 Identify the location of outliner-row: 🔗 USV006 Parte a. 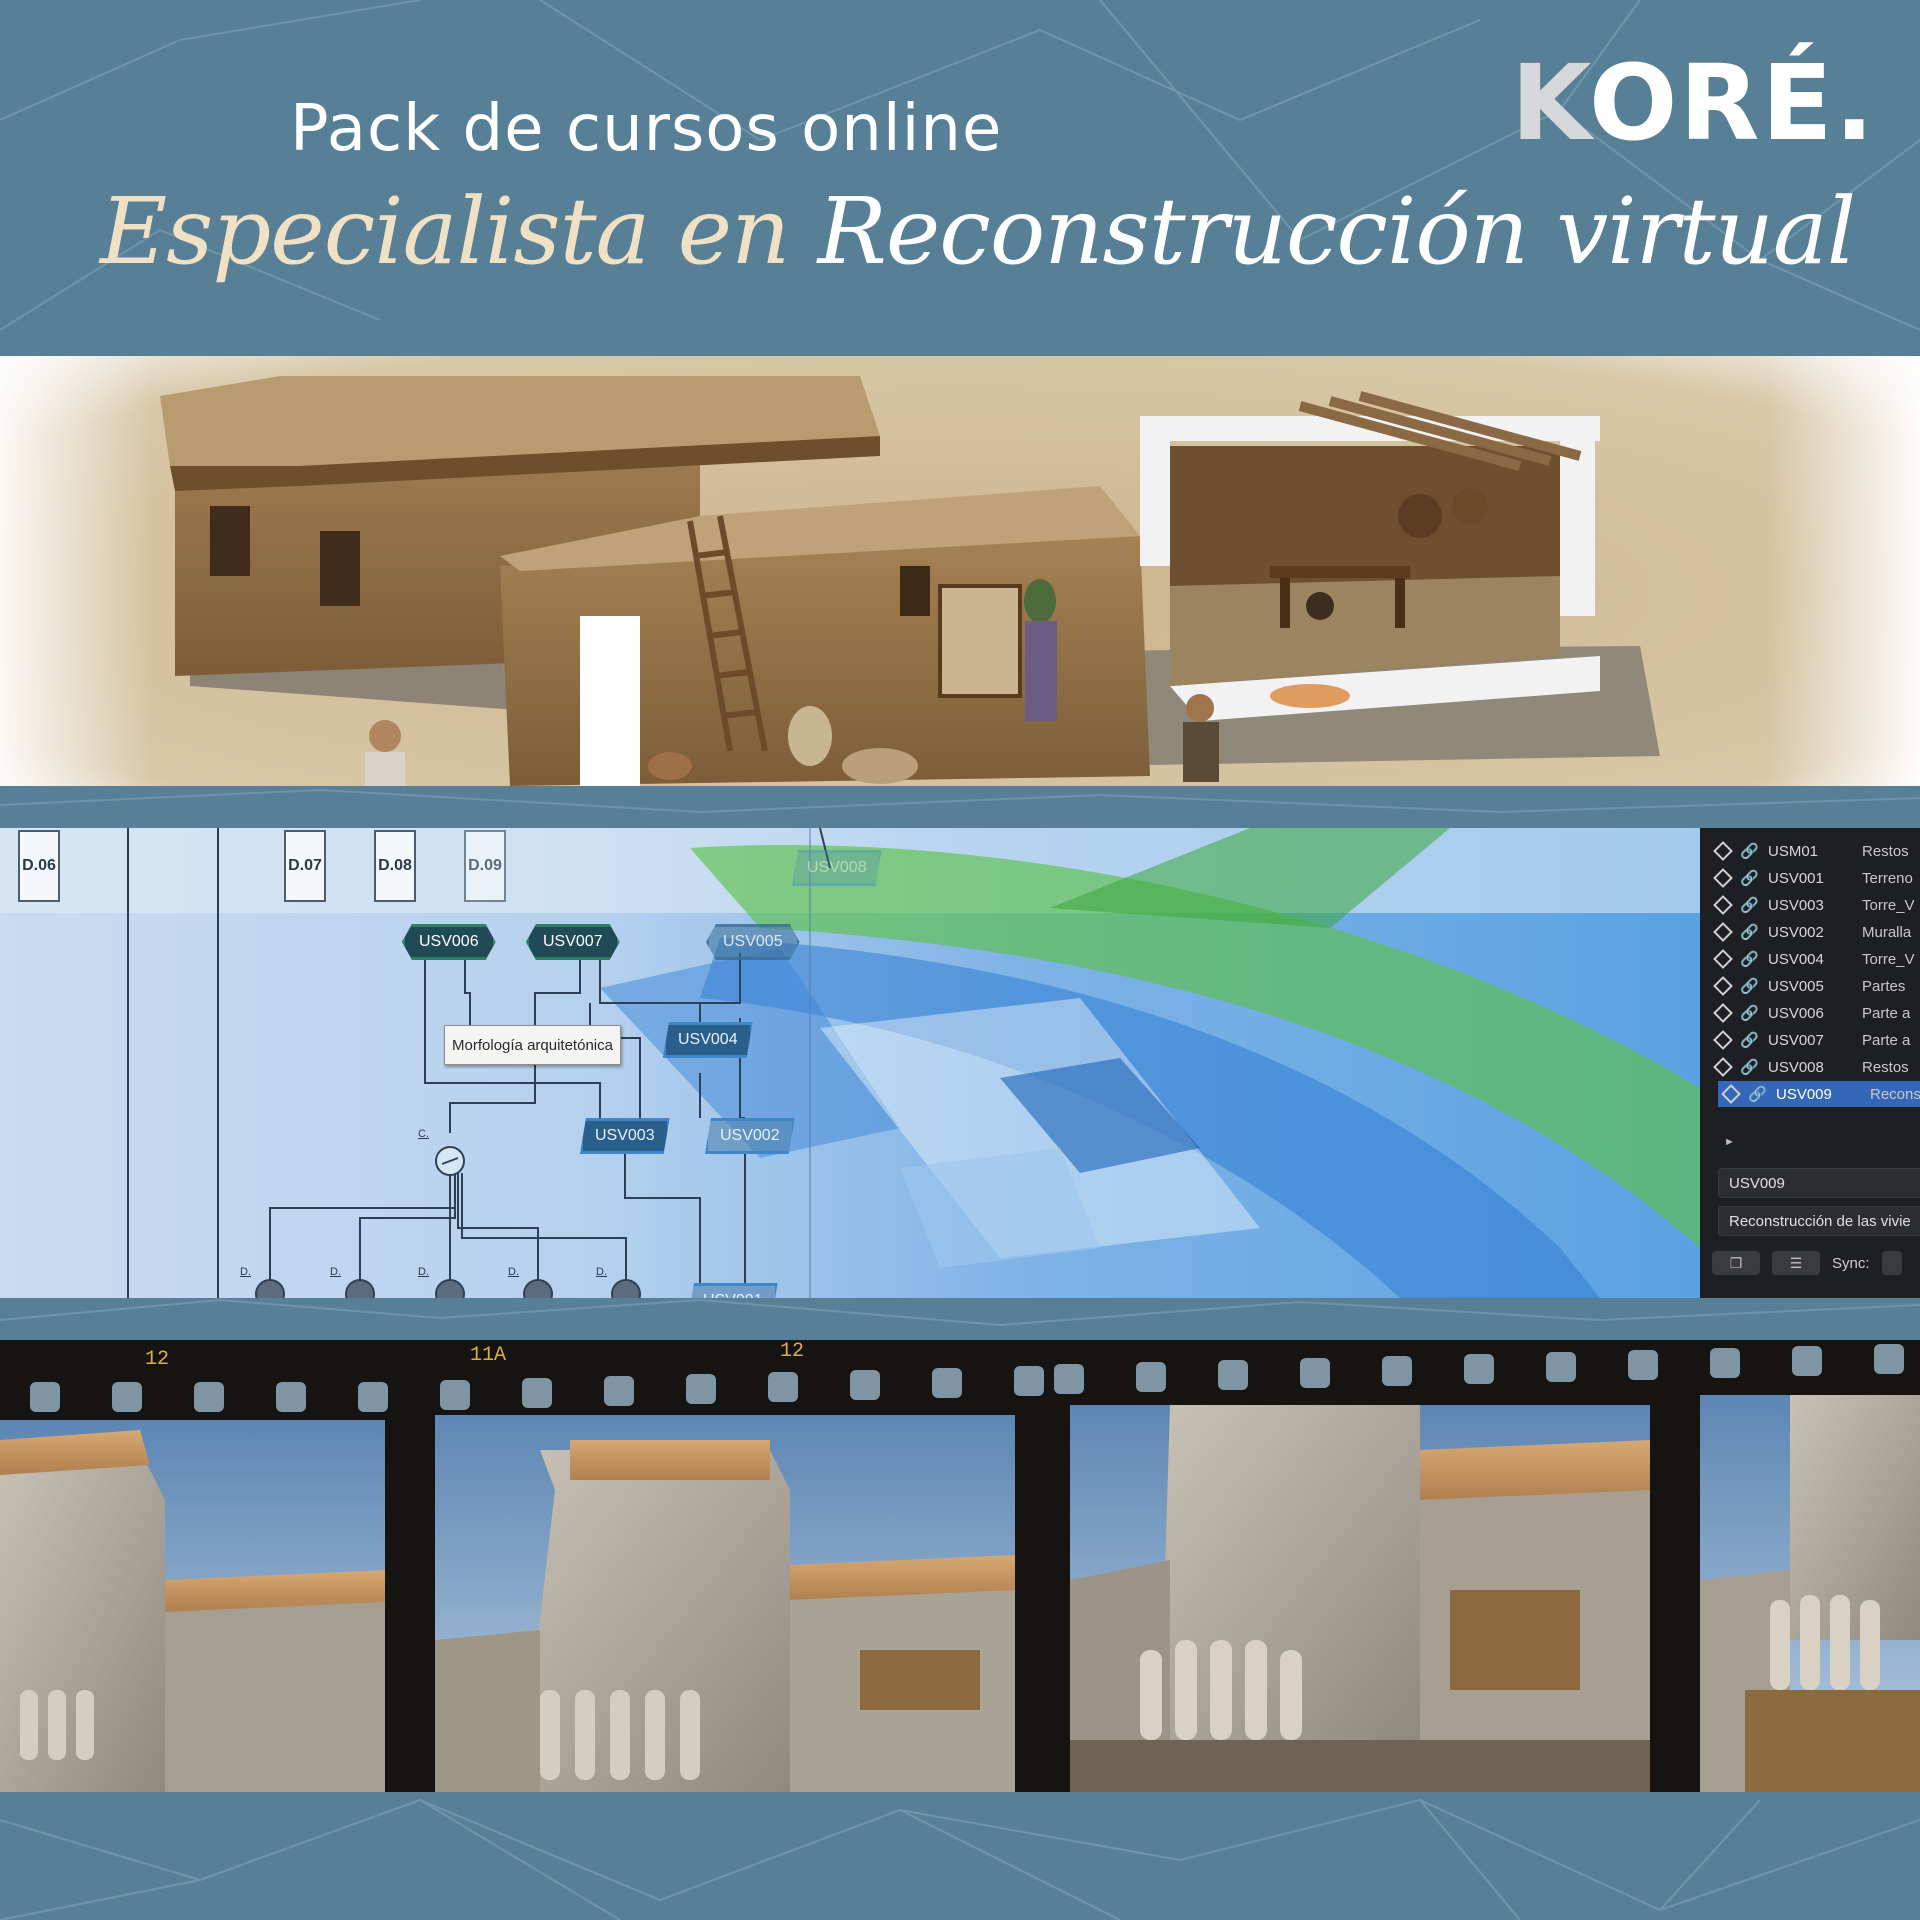
(1815, 1013).